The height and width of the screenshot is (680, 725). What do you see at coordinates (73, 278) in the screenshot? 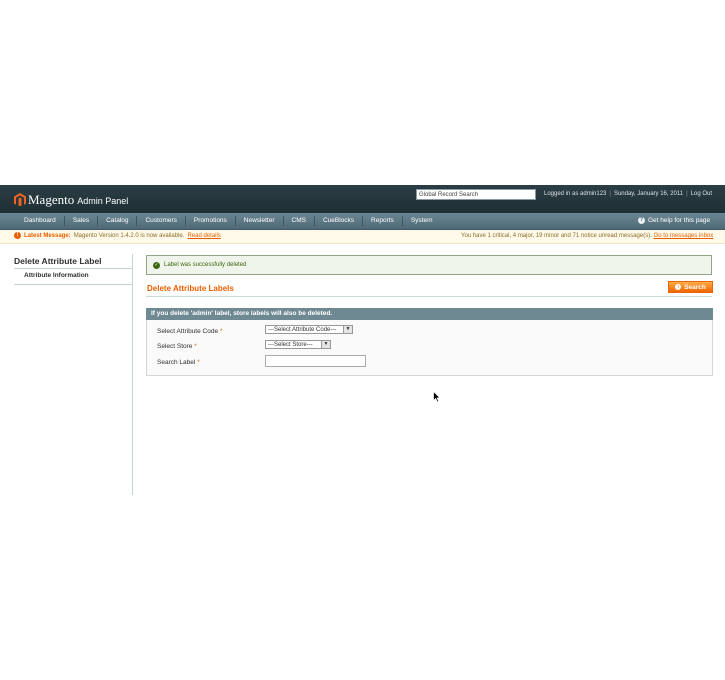
I see `tab-attribute-information: Attribute Information` at bounding box center [73, 278].